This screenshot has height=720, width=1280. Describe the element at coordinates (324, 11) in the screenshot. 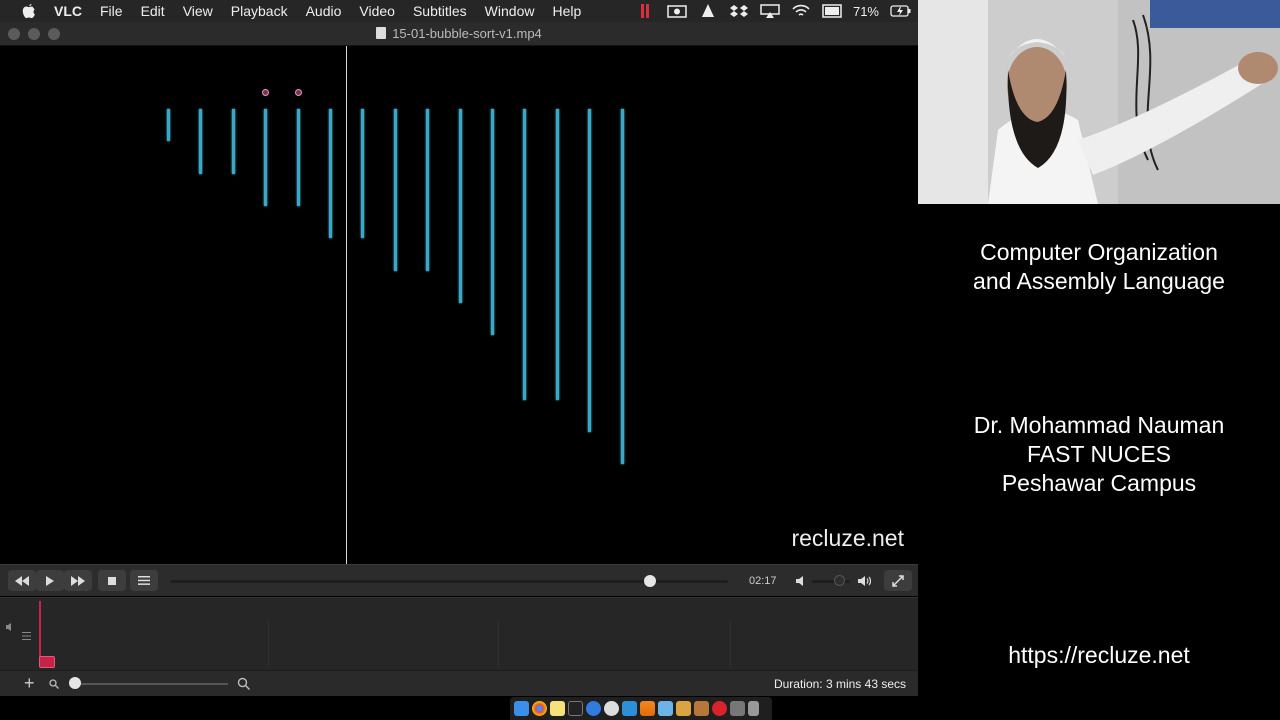

I see `menu-audio: Audio` at that location.